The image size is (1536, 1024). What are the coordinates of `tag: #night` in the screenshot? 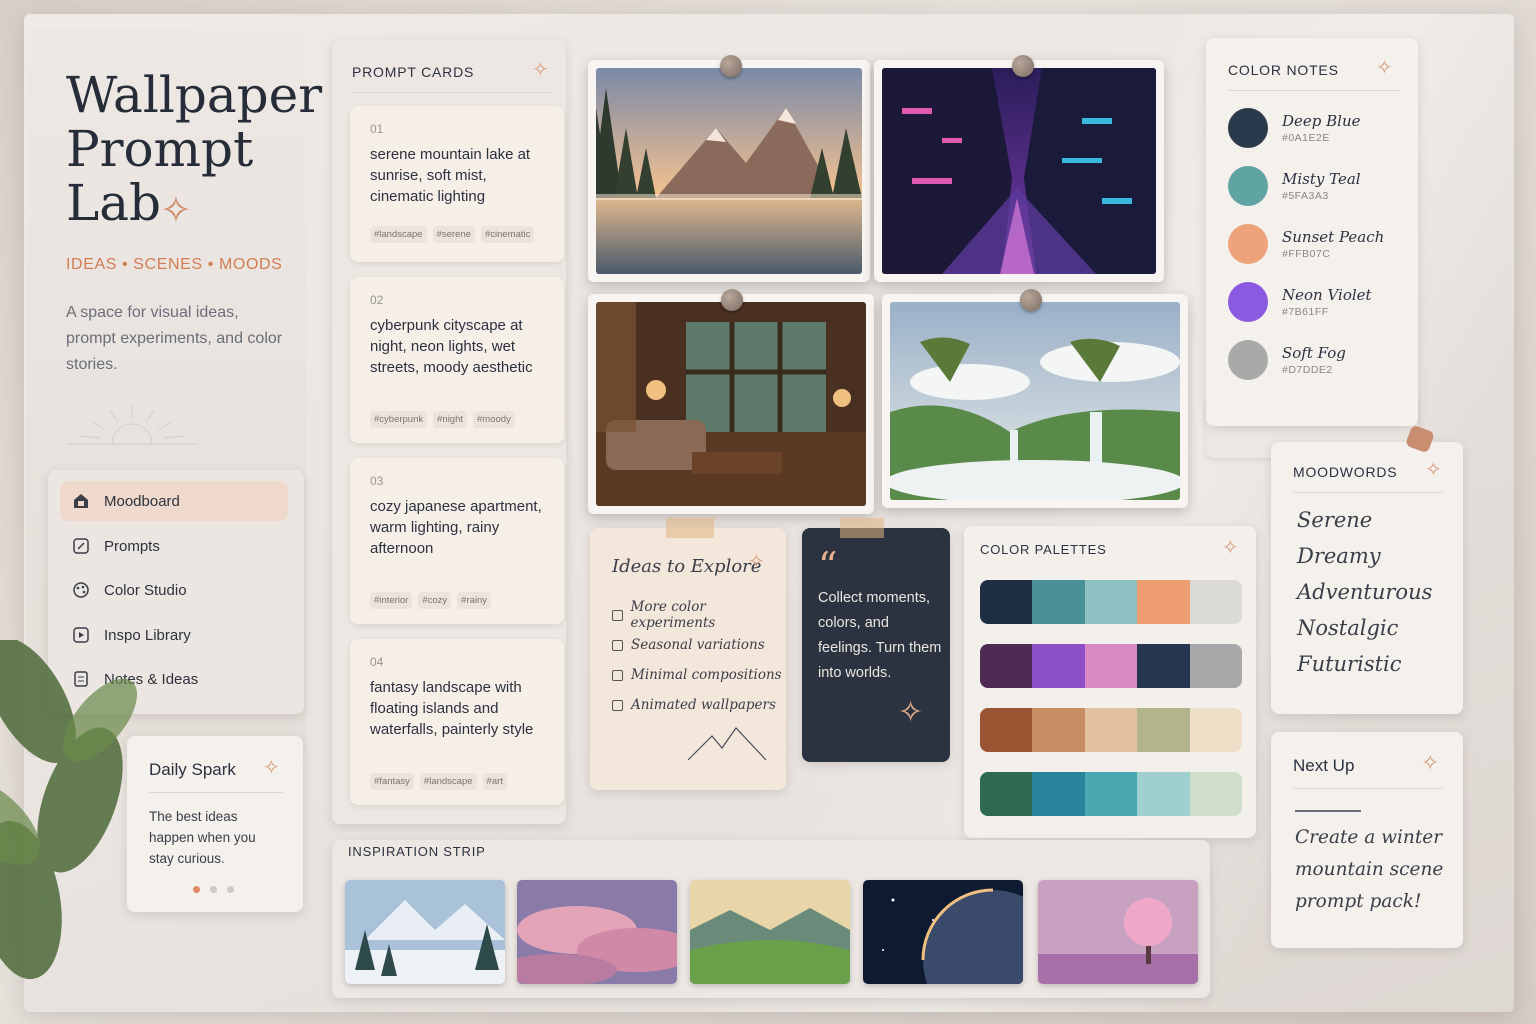 It's located at (450, 419).